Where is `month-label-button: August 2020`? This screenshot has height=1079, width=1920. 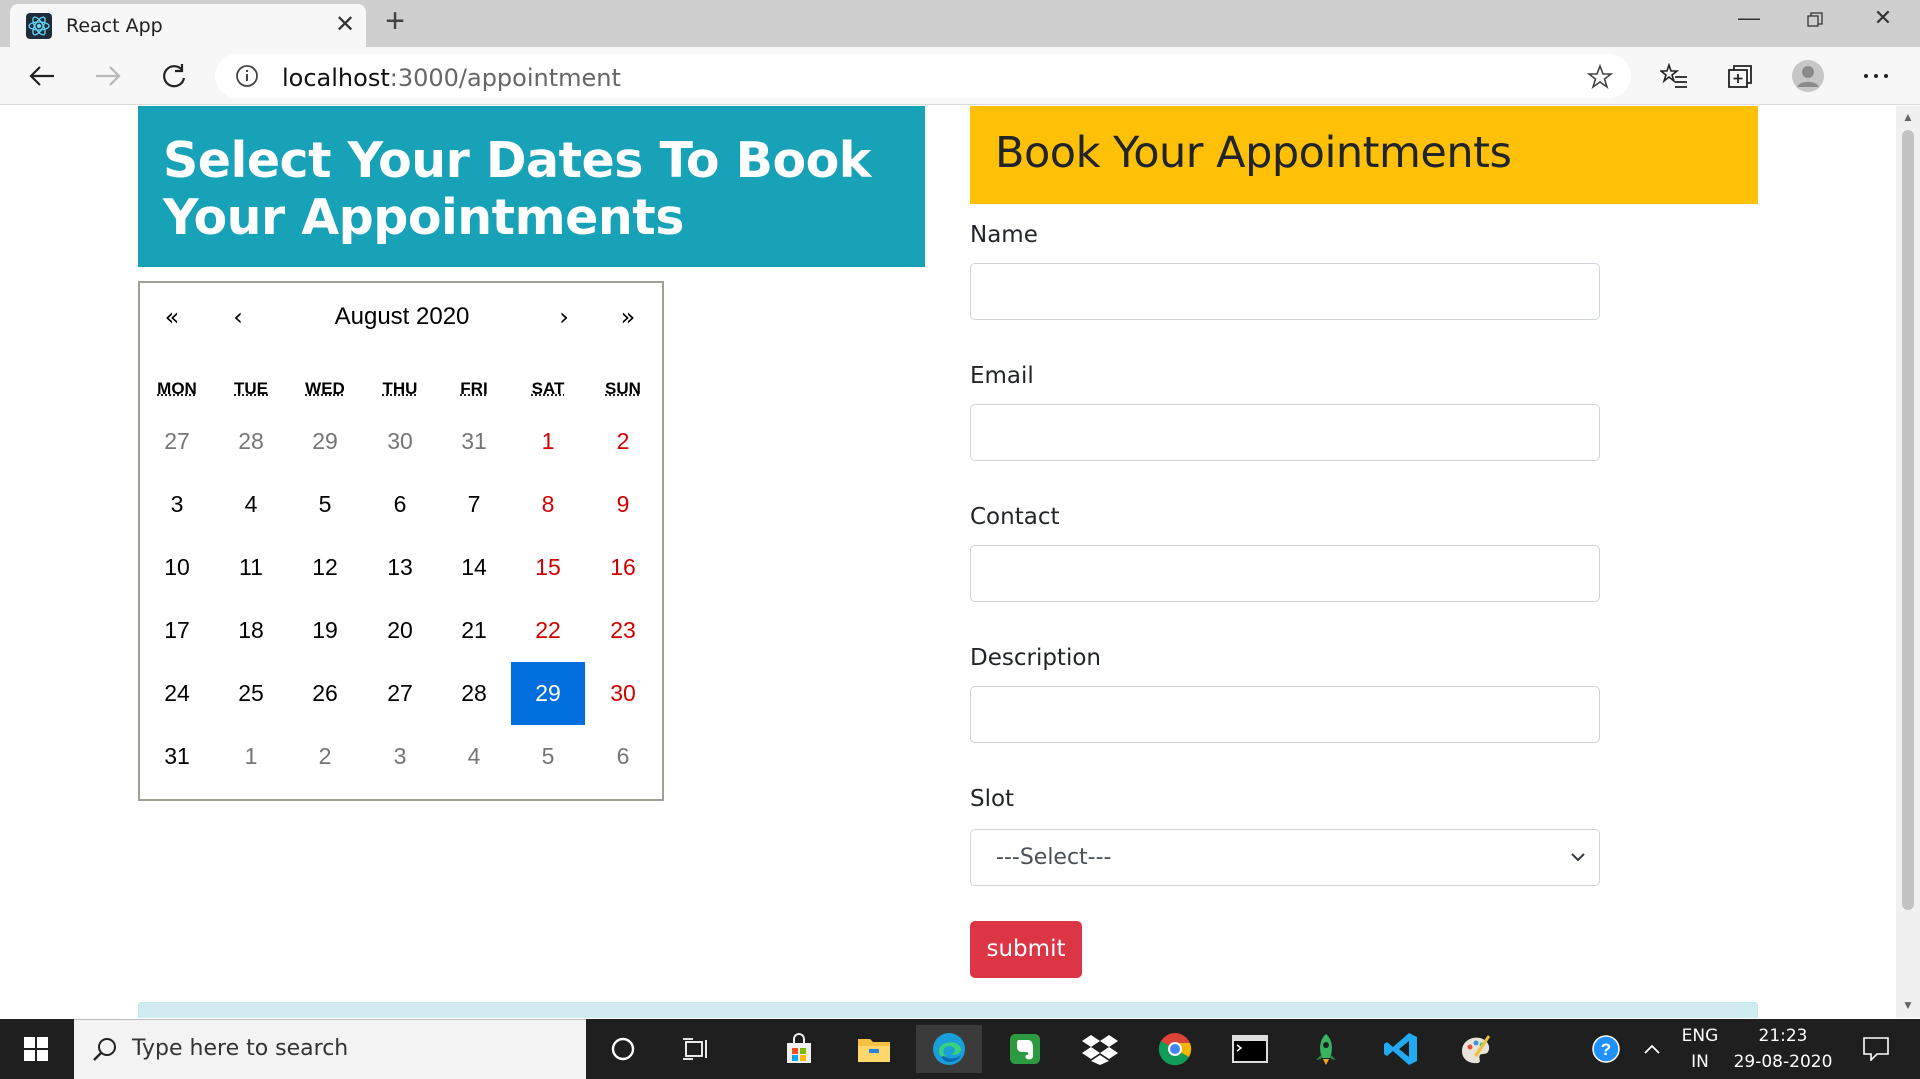 month-label-button: August 2020 is located at coordinates (402, 317).